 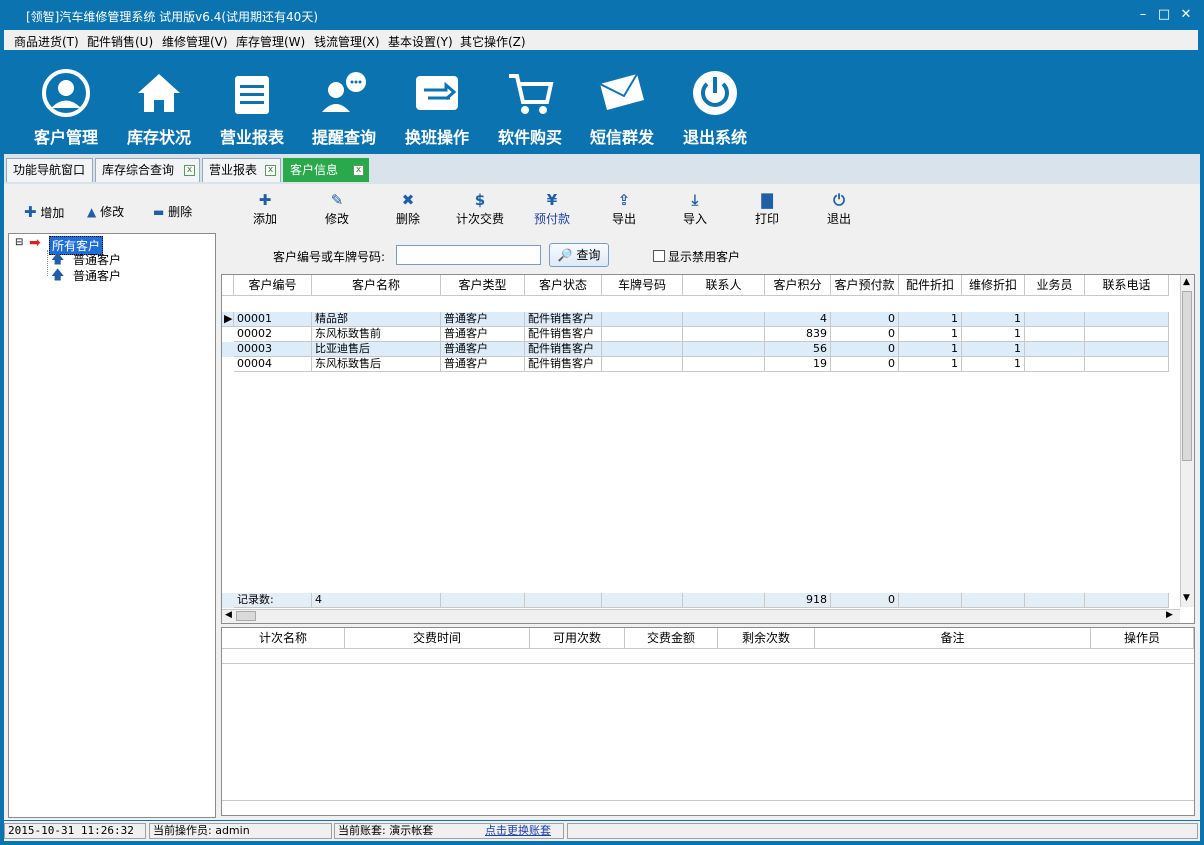 What do you see at coordinates (659, 256) in the screenshot?
I see `show-disabled-checkbox` at bounding box center [659, 256].